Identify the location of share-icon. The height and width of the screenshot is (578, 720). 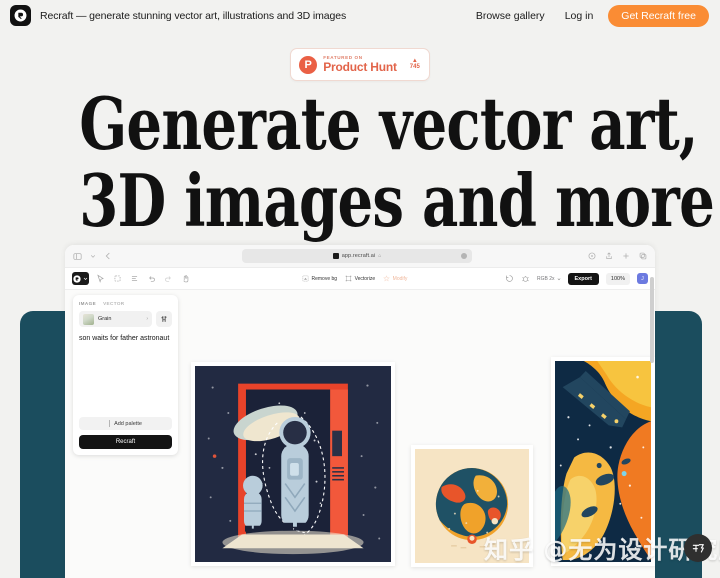
(609, 256).